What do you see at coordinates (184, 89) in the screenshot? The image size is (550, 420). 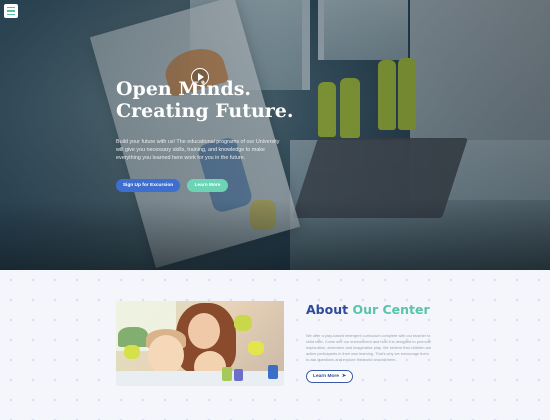 I see `hero-title-line-1: Open Minds.` at bounding box center [184, 89].